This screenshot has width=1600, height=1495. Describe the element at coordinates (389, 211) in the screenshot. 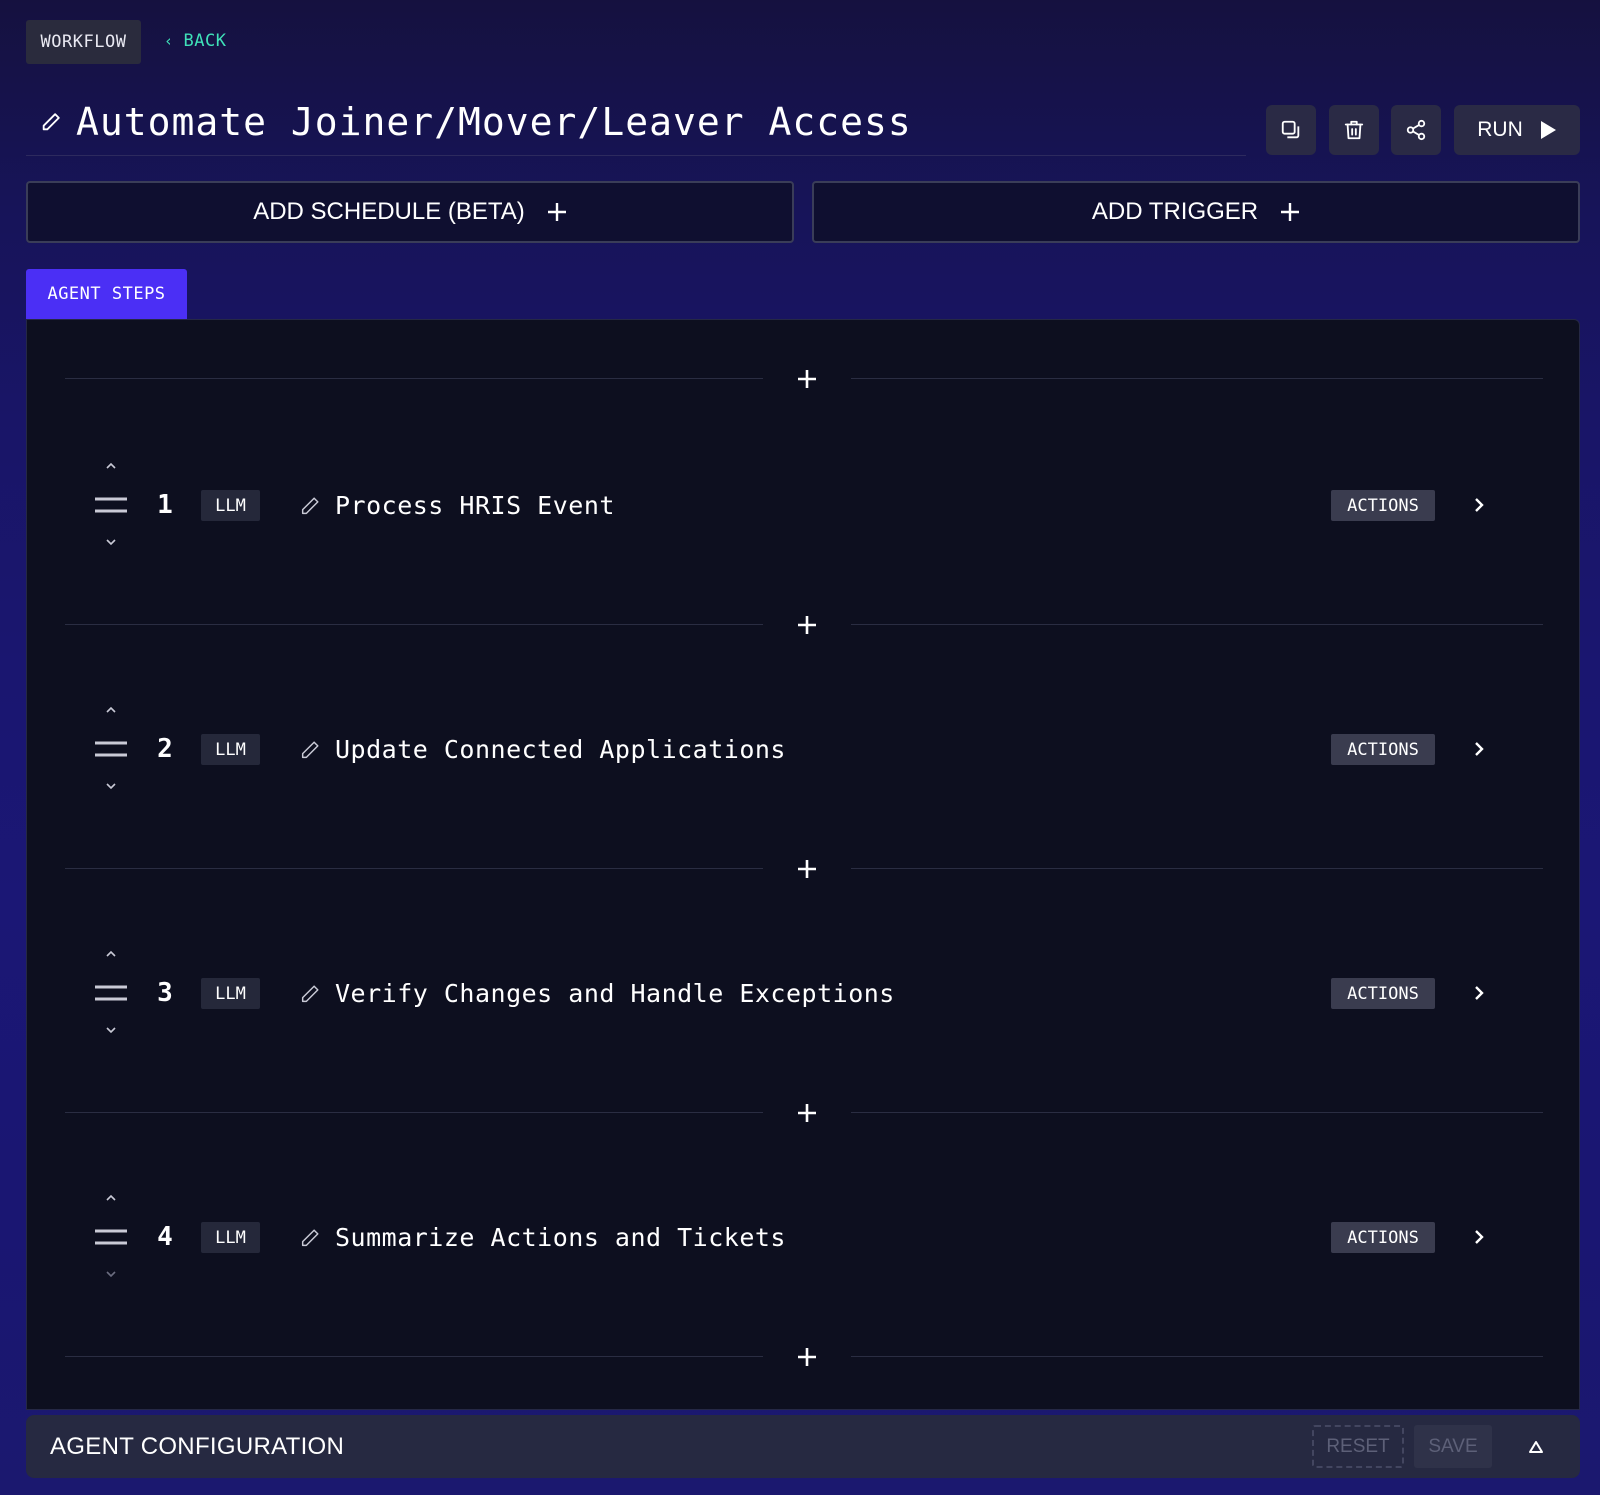

I see `add-schedule-label: ADD SCHEDULE (BETA)` at that location.